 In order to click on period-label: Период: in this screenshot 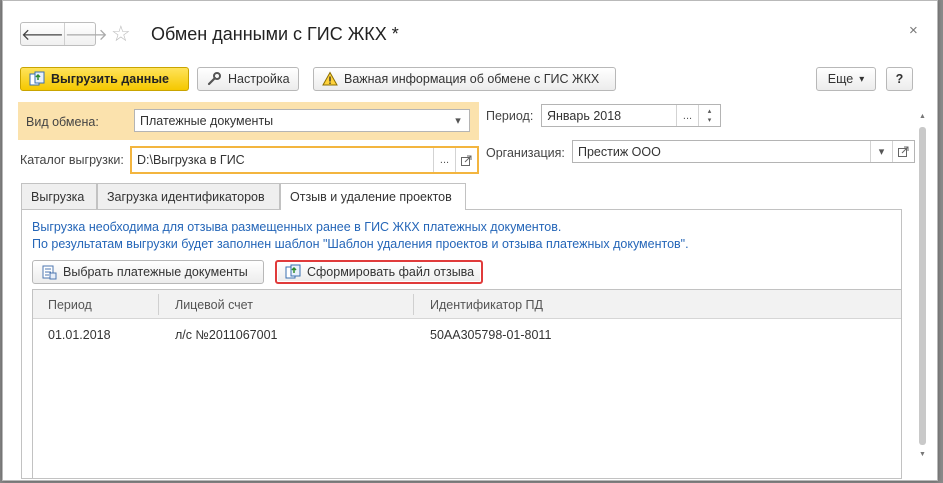, I will do `click(510, 116)`.